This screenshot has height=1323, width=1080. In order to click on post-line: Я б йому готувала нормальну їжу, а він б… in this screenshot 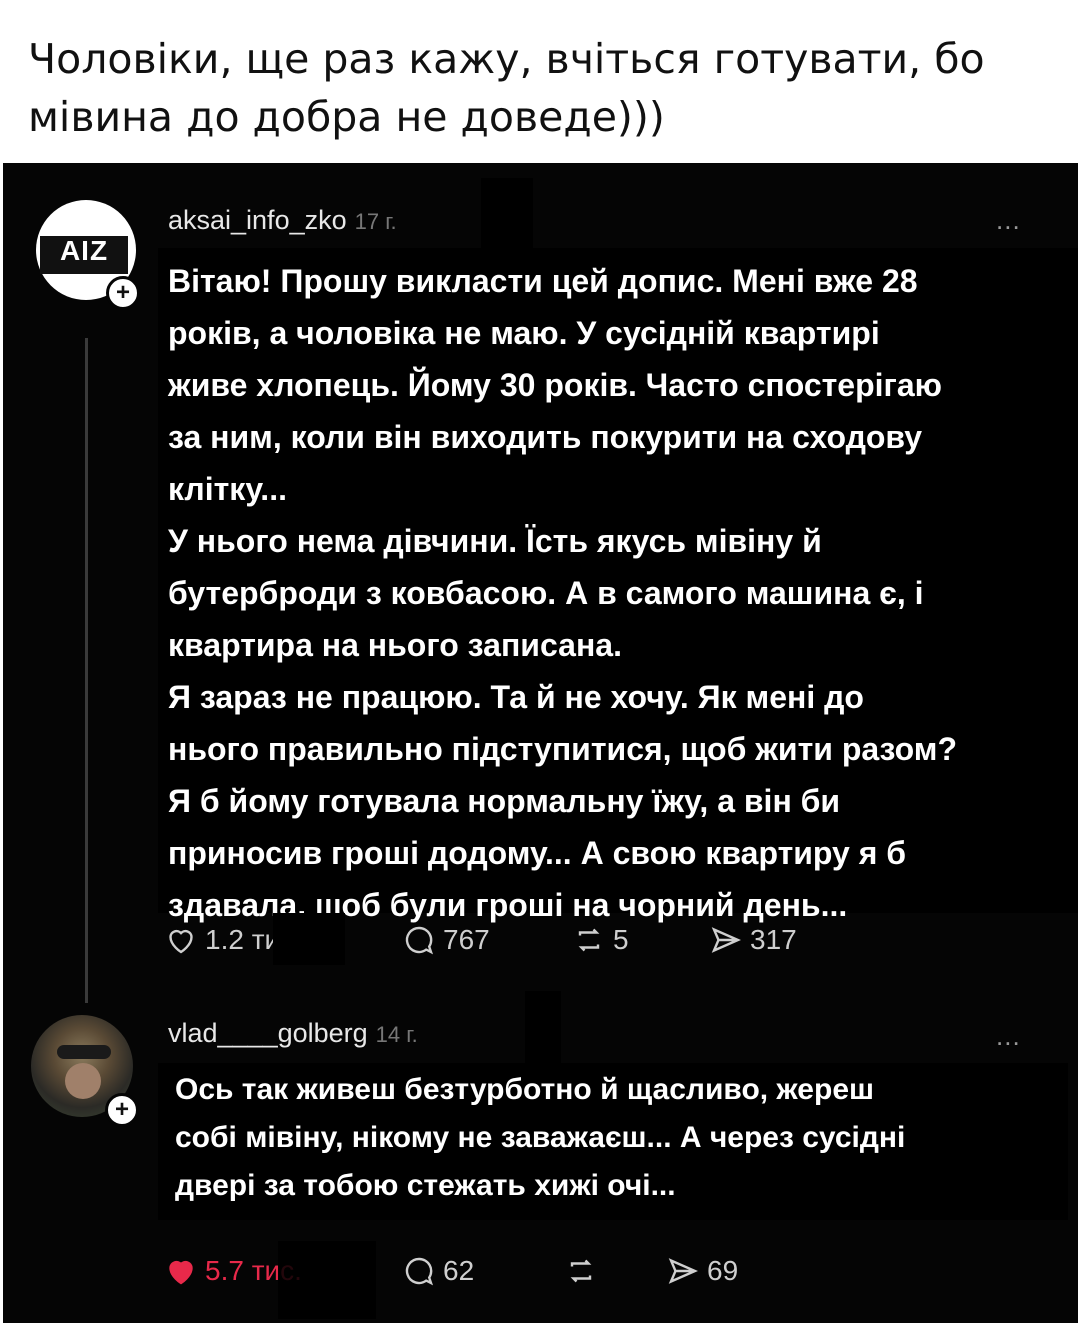, I will do `click(504, 801)`.